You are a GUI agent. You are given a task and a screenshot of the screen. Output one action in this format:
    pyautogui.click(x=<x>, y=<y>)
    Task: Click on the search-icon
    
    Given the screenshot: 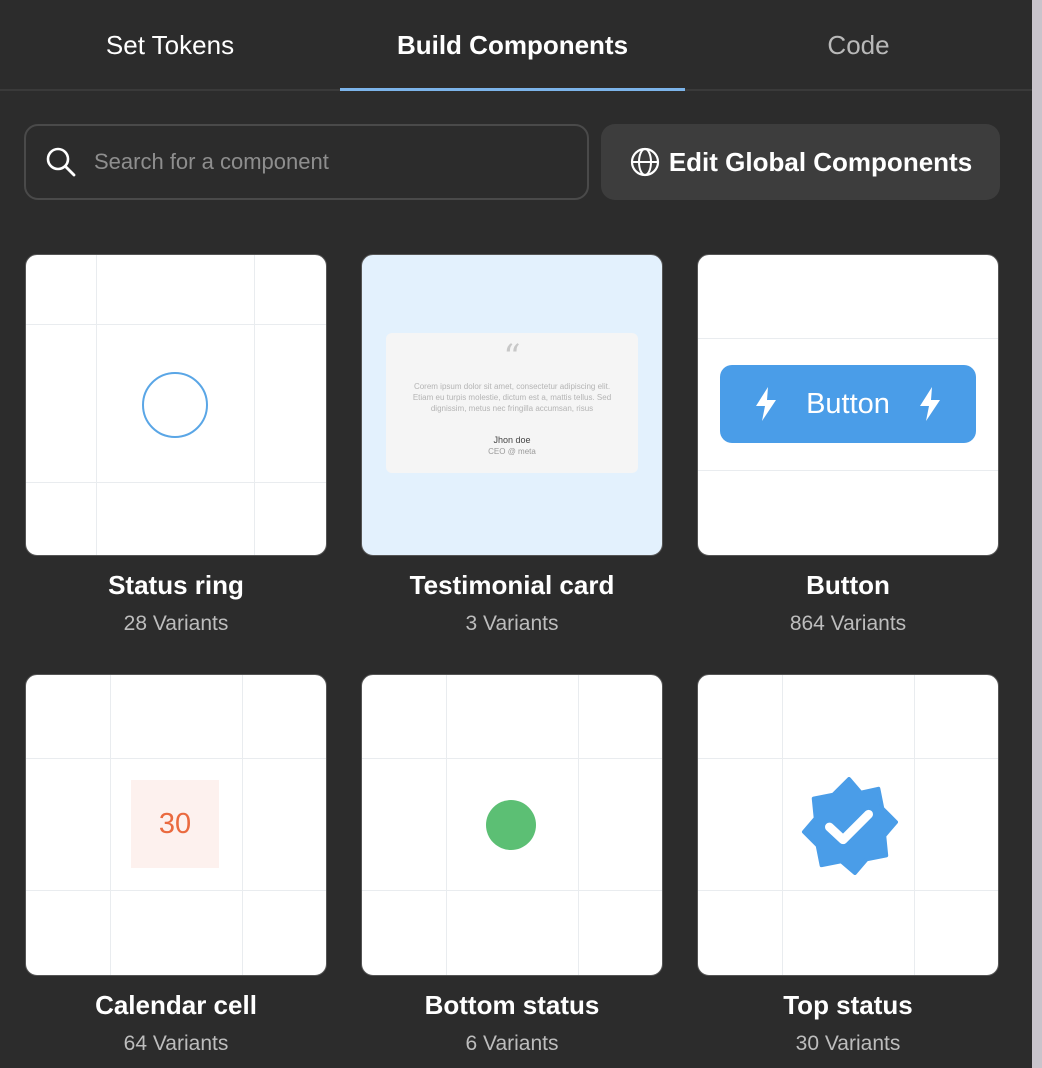 What is the action you would take?
    pyautogui.click(x=61, y=162)
    